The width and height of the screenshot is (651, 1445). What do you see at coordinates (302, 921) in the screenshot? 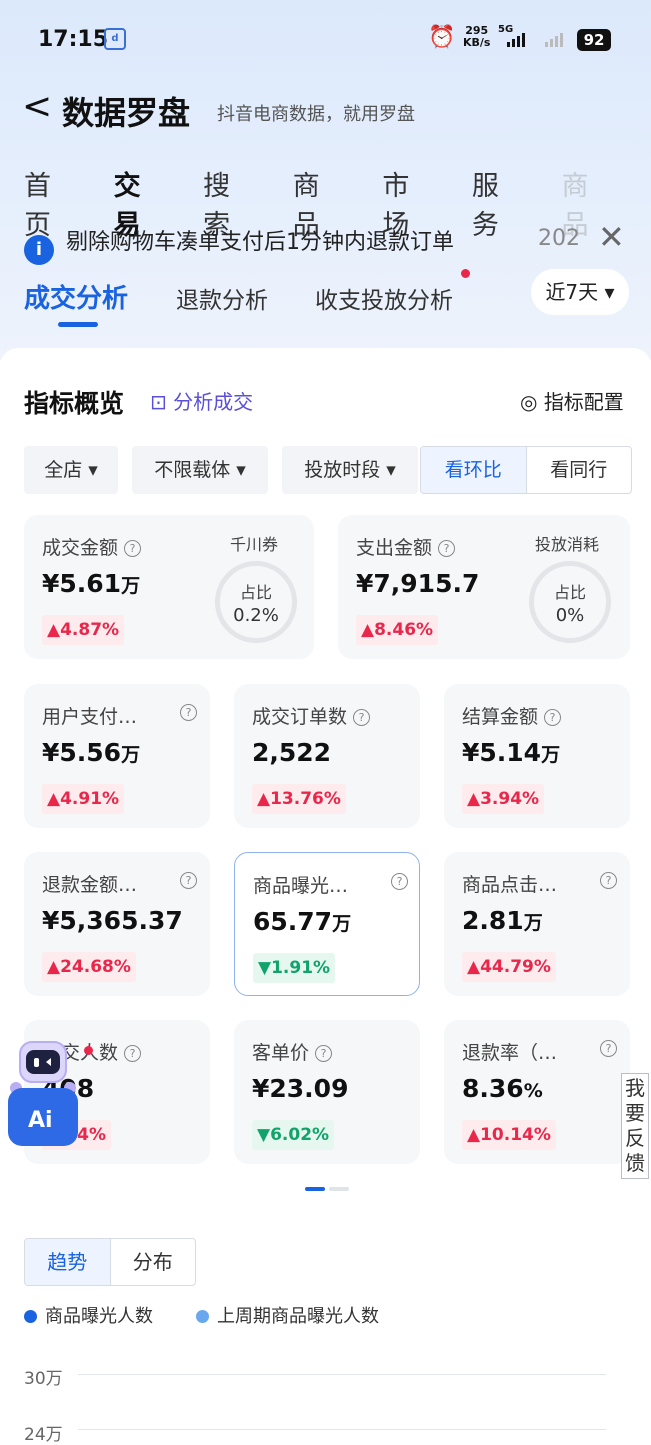
I see `metric-value: 65.77万` at bounding box center [302, 921].